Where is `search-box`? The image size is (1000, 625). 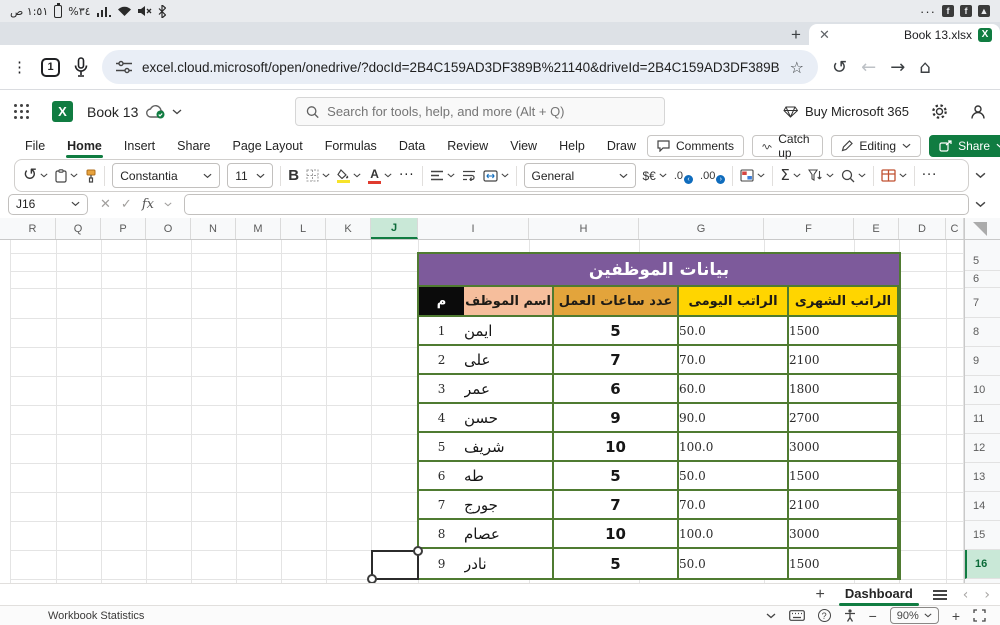 search-box is located at coordinates (480, 111).